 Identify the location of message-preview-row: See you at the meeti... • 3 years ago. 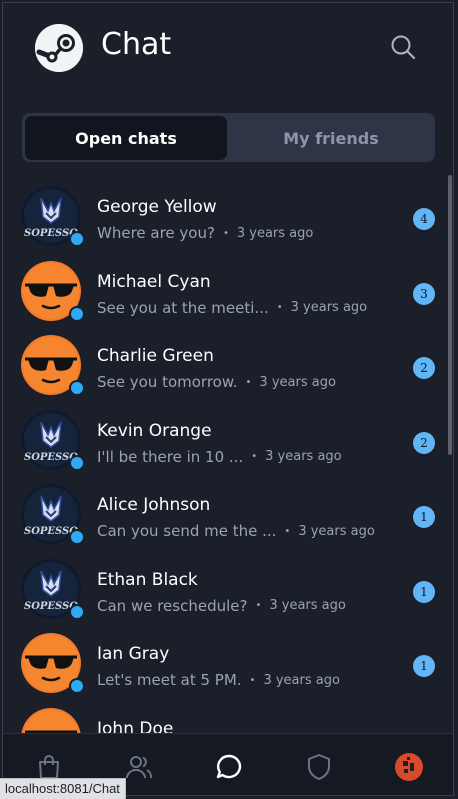
(232, 308).